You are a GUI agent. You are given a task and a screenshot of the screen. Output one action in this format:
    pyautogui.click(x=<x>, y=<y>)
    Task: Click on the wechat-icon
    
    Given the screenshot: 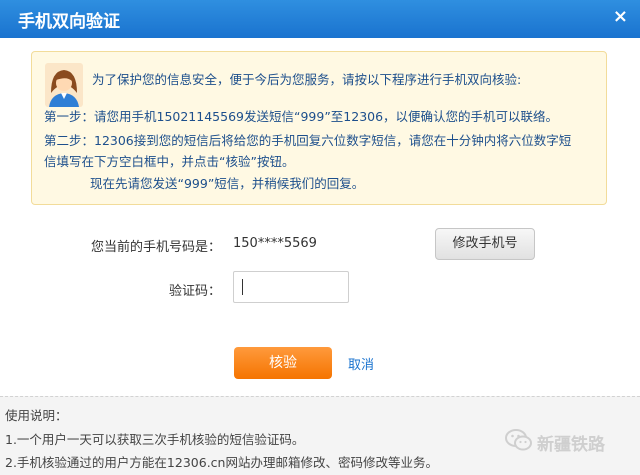 What is the action you would take?
    pyautogui.click(x=518, y=440)
    